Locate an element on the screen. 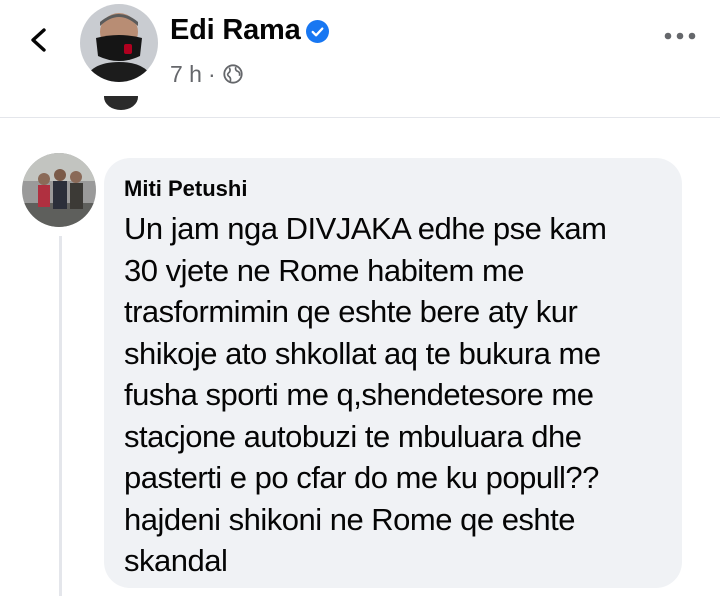 Image resolution: width=720 pixels, height=596 pixels. post-meta: 7 h · is located at coordinates (207, 74).